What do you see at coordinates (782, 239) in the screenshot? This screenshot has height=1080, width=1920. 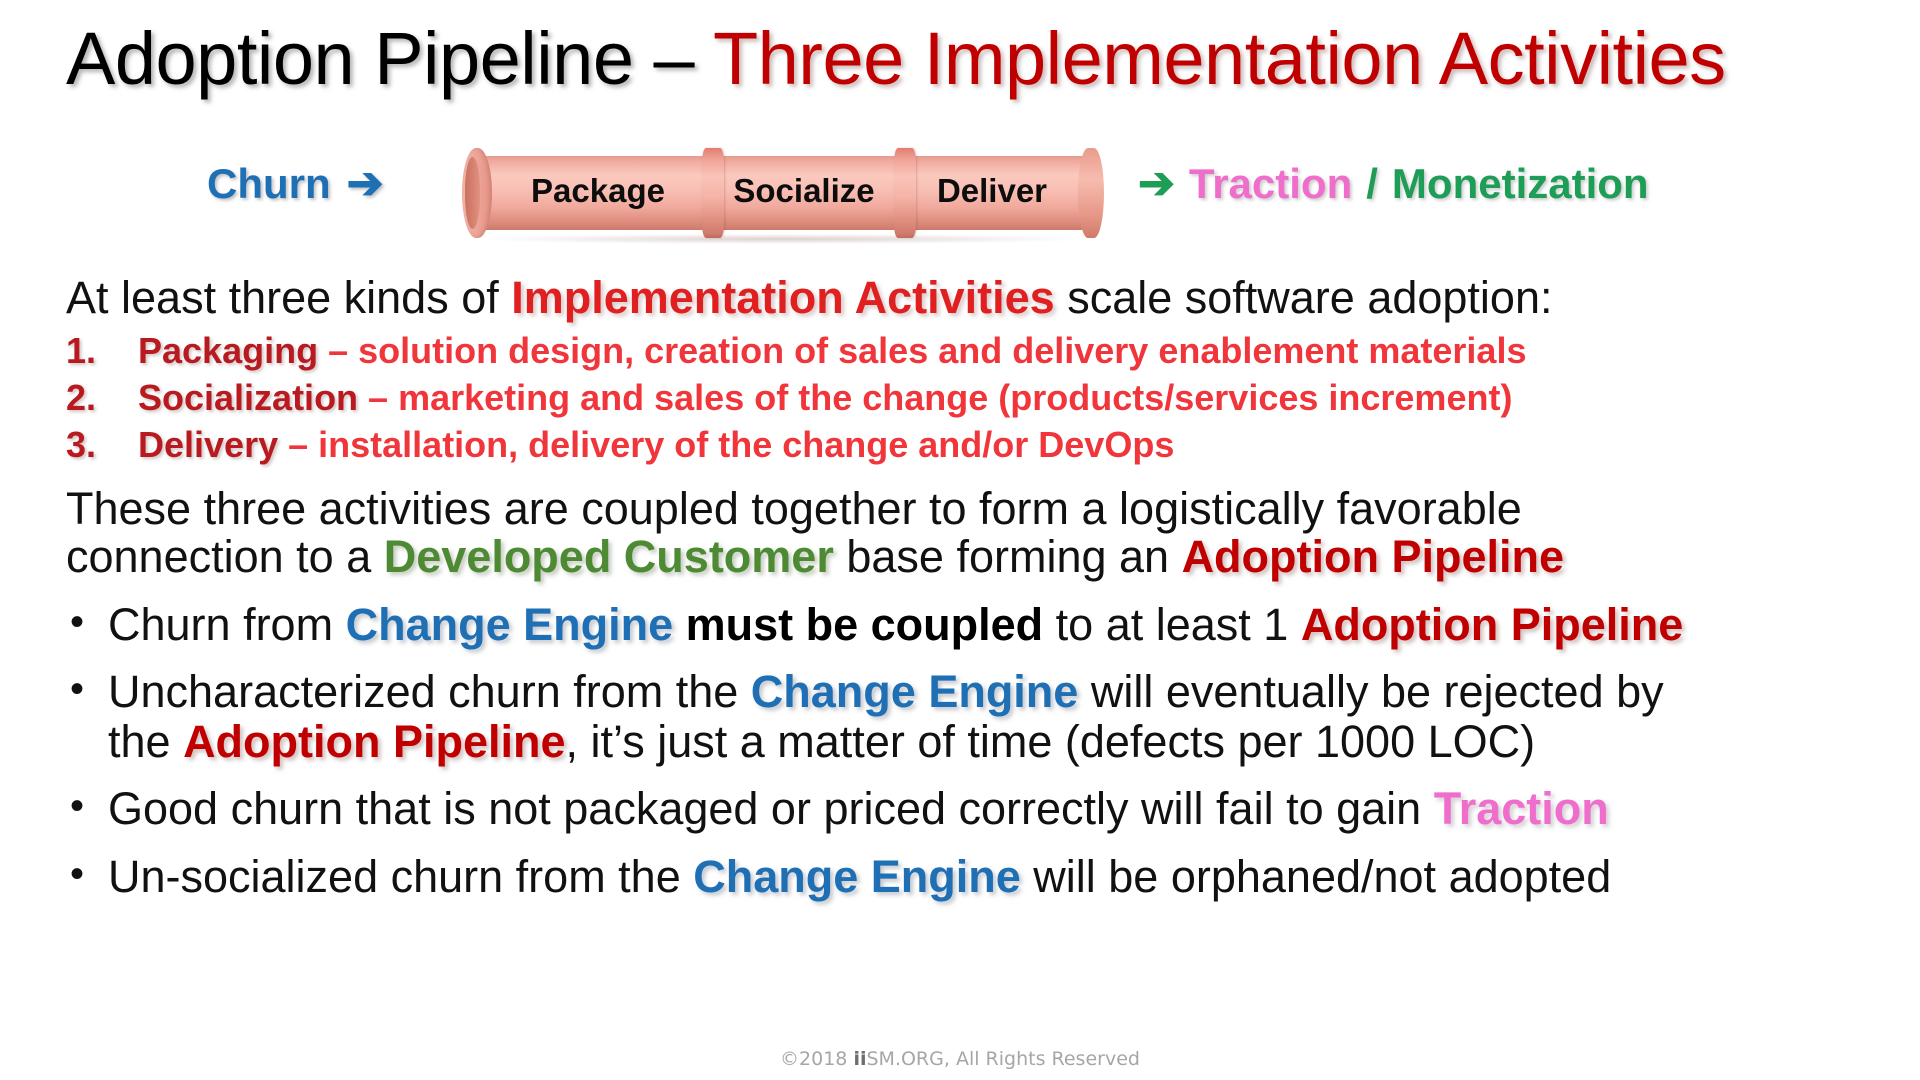 I see `pipe-drop-shadow` at bounding box center [782, 239].